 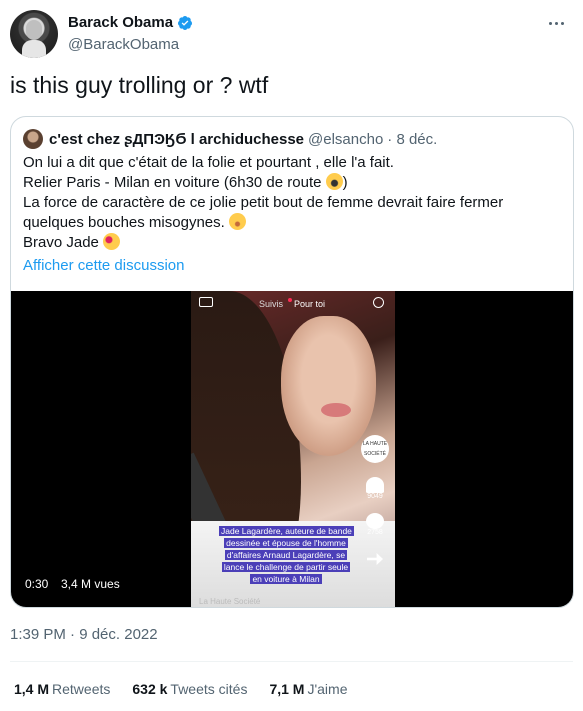 I want to click on quoted-line-5: Bravo Jade, so click(x=293, y=243).